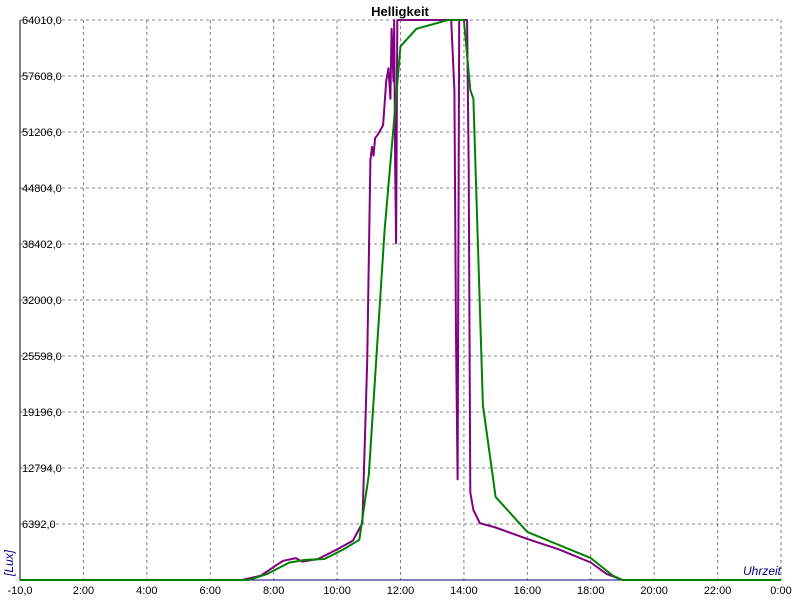 Image resolution: width=800 pixels, height=600 pixels. I want to click on y-tick-label: 6392,0, so click(39, 525).